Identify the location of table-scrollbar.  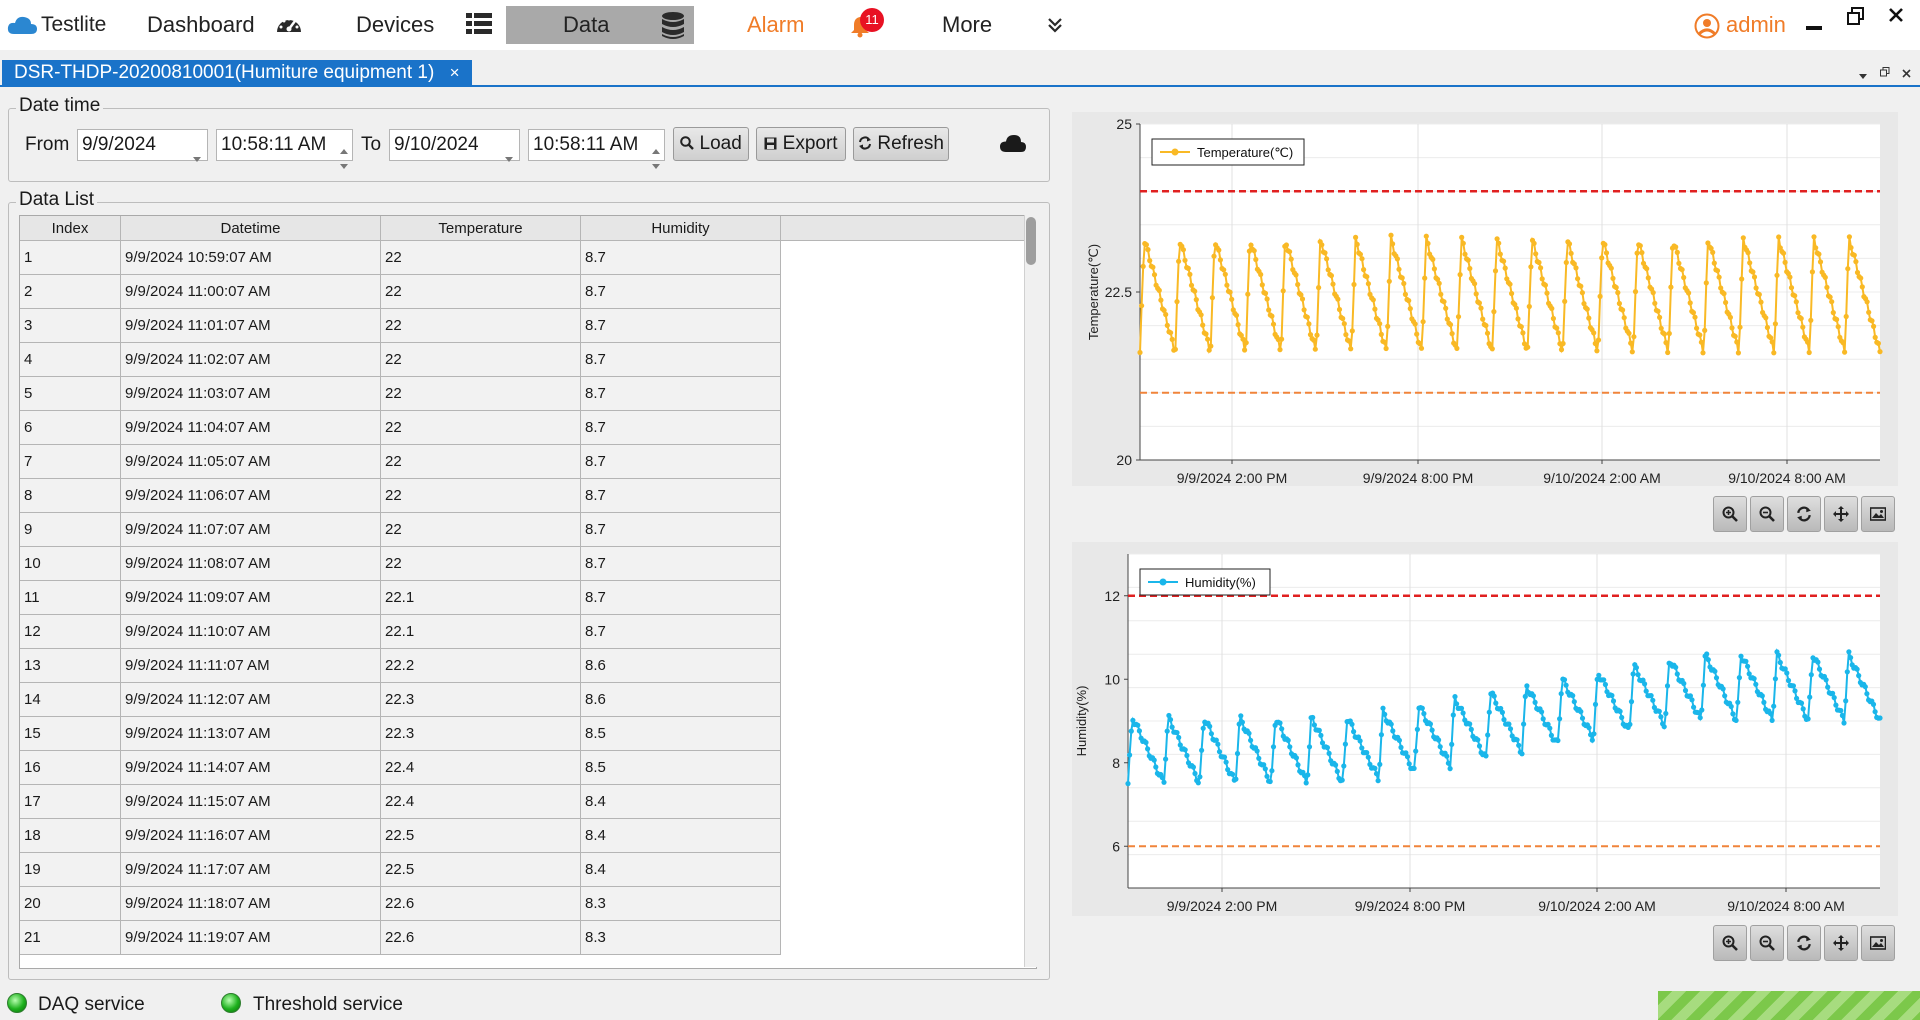
(1030, 591).